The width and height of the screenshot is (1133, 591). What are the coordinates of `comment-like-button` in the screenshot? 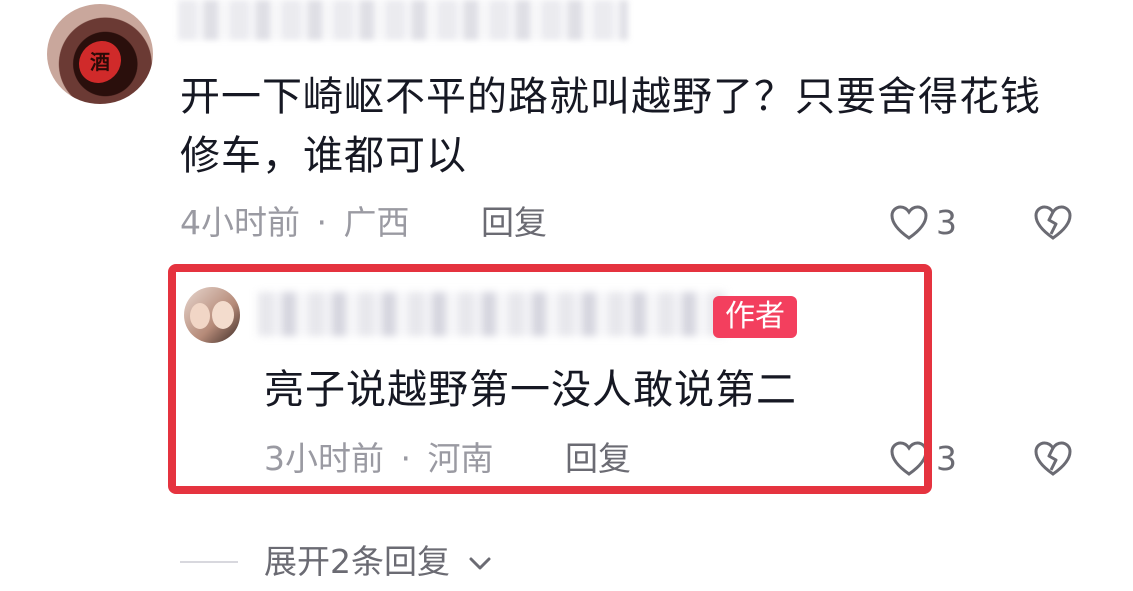 It's located at (909, 223).